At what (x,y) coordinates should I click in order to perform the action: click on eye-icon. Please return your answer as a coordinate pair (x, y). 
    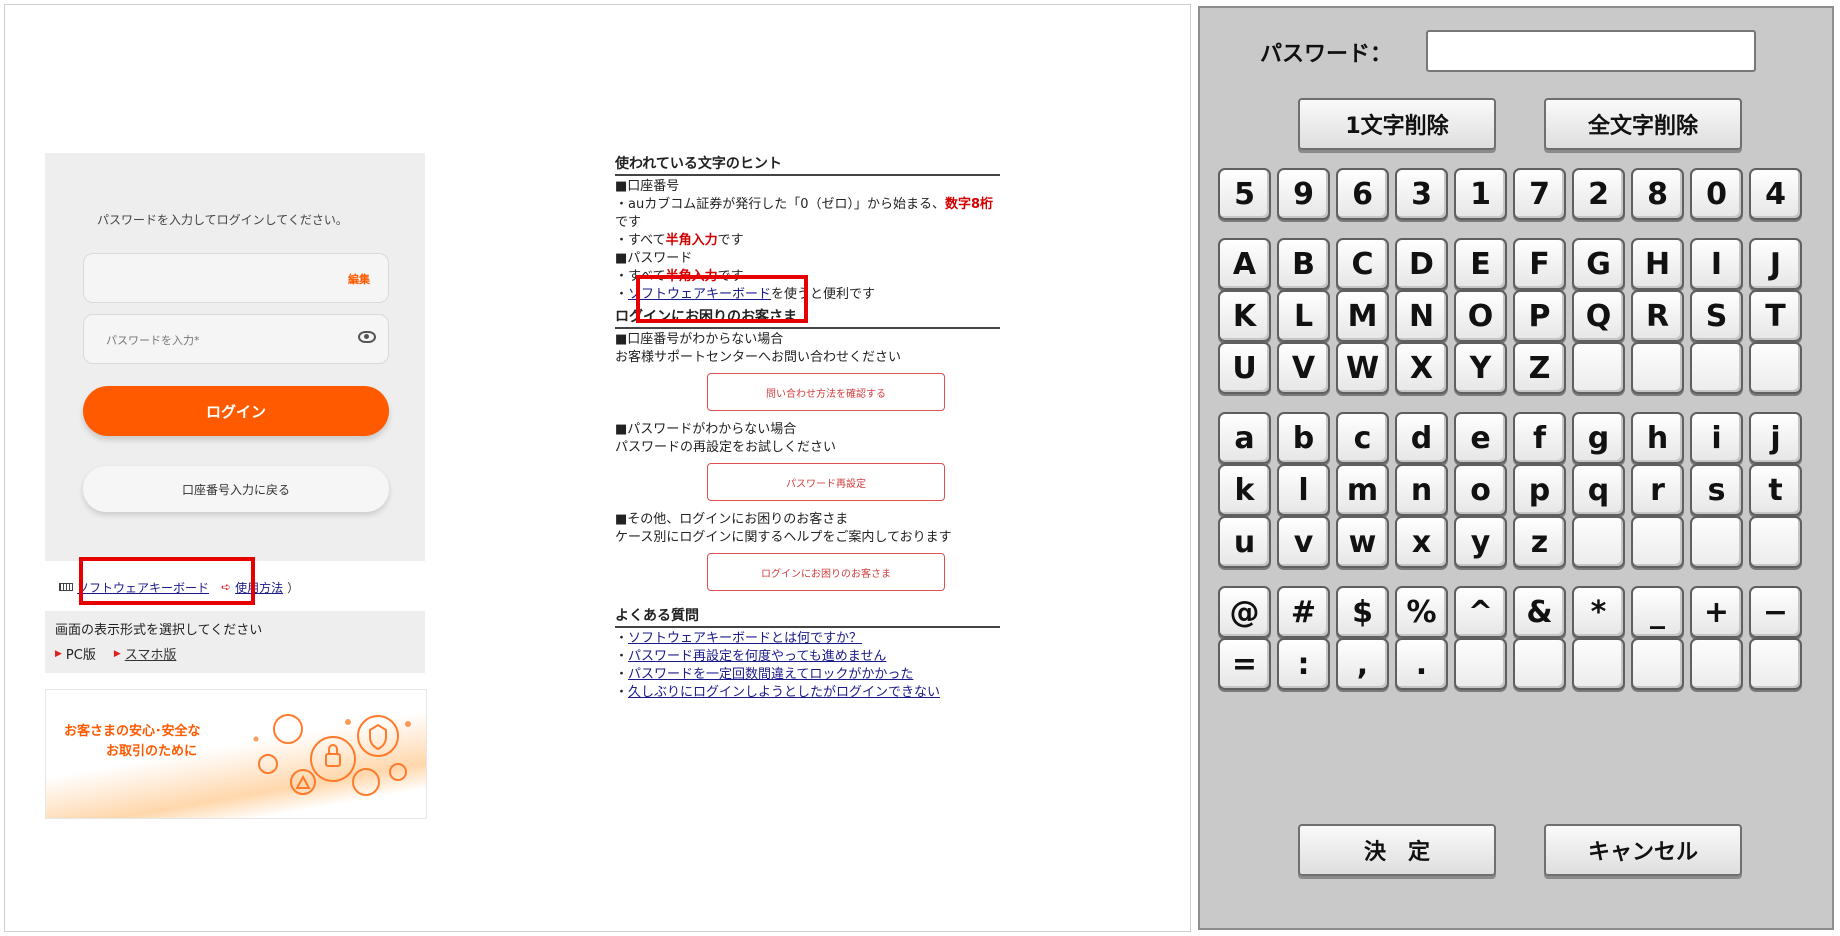
    Looking at the image, I should click on (367, 337).